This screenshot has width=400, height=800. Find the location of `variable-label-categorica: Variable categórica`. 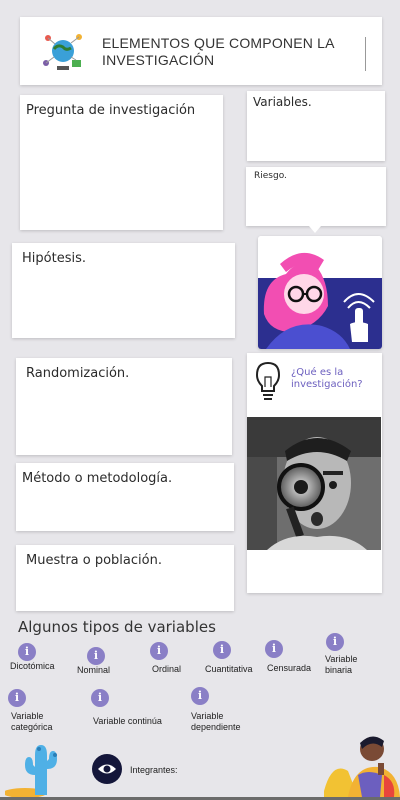

variable-label-categorica: Variable categórica is located at coordinates (32, 721).